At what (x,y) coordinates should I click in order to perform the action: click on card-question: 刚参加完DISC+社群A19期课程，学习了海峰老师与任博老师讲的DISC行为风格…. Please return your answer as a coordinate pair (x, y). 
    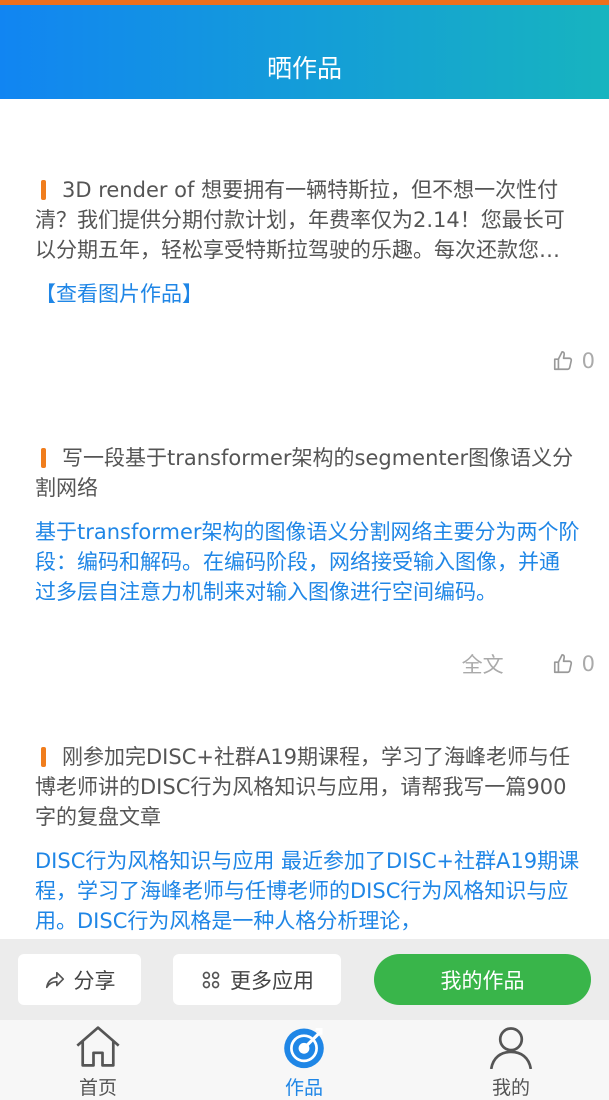
    Looking at the image, I should click on (303, 787).